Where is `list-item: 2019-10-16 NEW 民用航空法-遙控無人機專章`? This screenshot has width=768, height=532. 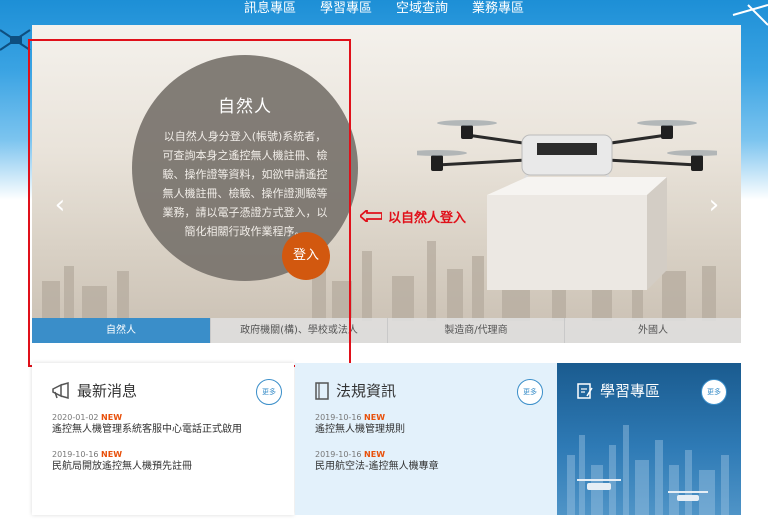 list-item: 2019-10-16 NEW 民用航空法-遙控無人機專章 is located at coordinates (377, 462).